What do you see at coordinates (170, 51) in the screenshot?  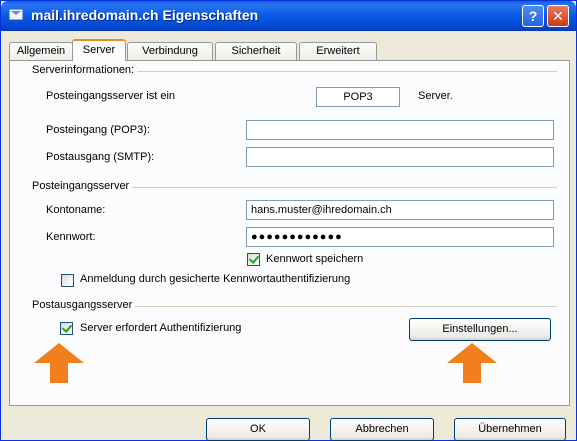 I see `tab-verbindung: Verbindung` at bounding box center [170, 51].